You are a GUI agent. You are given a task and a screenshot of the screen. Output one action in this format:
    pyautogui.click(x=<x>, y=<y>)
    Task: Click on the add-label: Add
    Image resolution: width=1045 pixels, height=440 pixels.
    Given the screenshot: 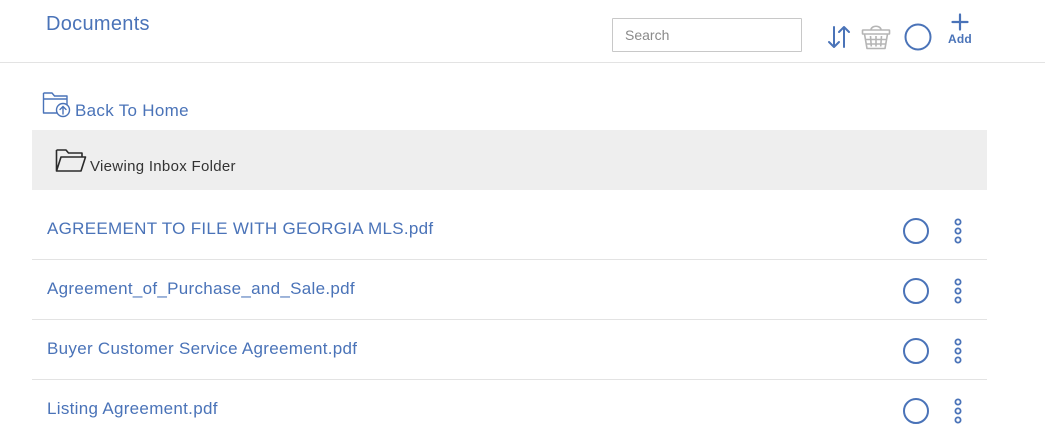 What is the action you would take?
    pyautogui.click(x=960, y=39)
    